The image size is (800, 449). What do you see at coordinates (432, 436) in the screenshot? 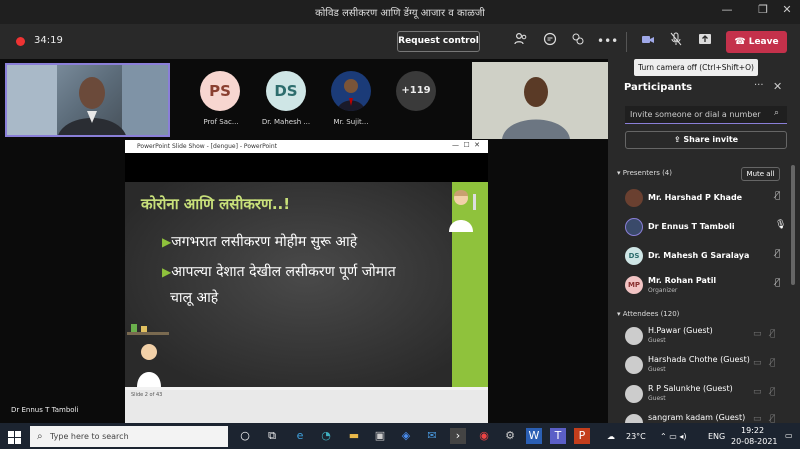
I see `mail-icon: ✉` at bounding box center [432, 436].